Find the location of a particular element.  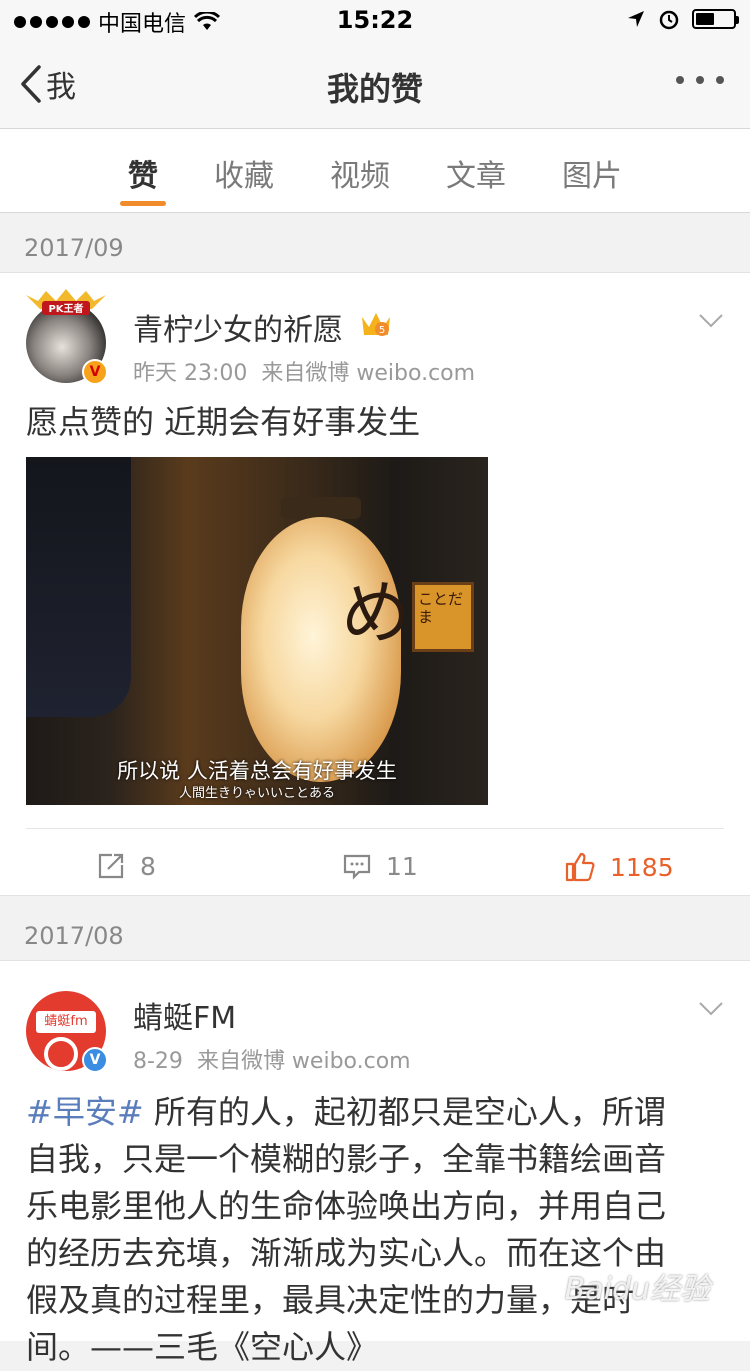

image-subtitle-jp: 人間生きりゃいいことある is located at coordinates (256, 793).